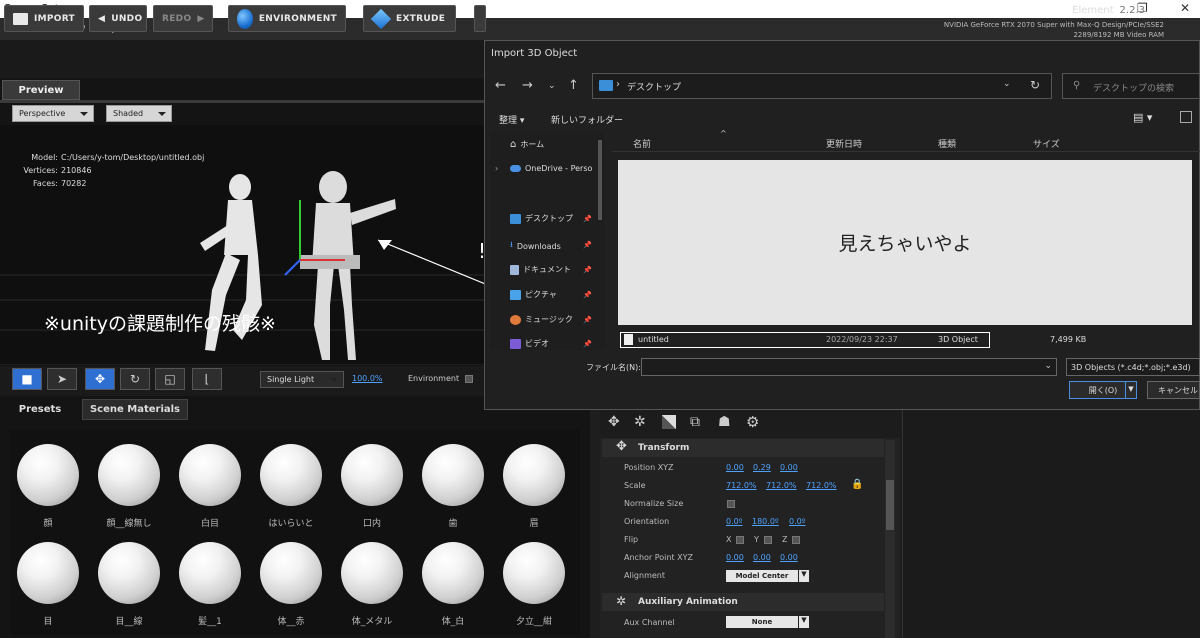 This screenshot has height=638, width=1200. What do you see at coordinates (805, 340) in the screenshot?
I see `file-row` at bounding box center [805, 340].